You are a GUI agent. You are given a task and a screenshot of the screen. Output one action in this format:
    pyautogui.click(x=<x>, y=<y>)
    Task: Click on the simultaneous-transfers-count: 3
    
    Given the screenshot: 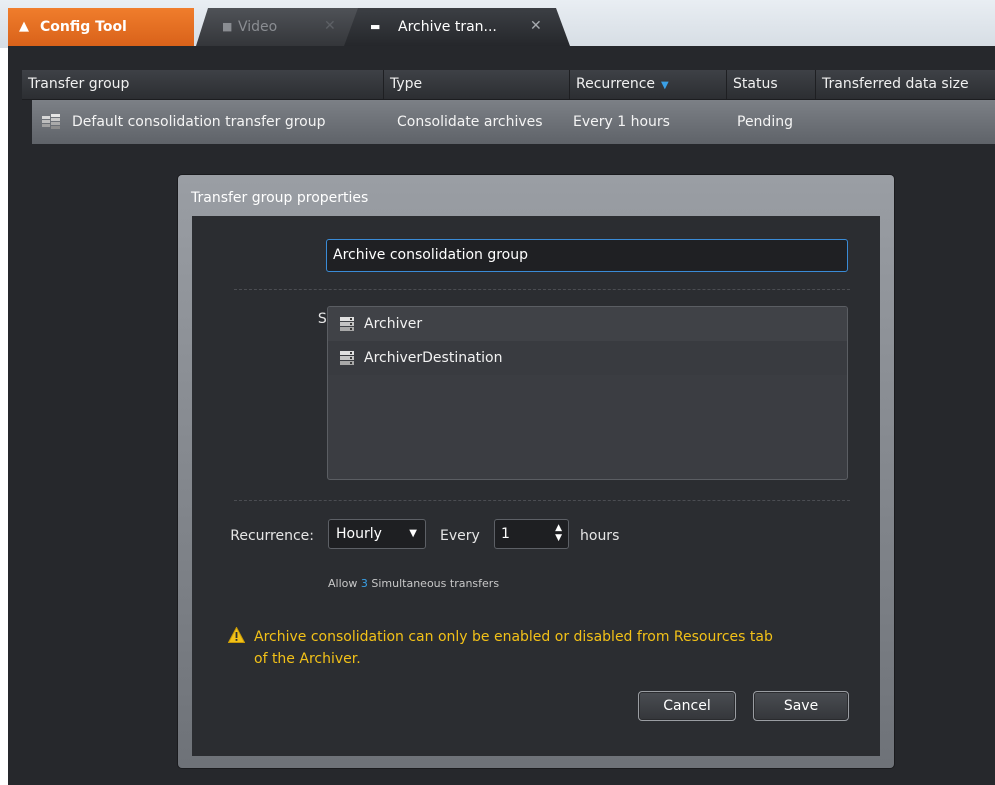 What is the action you would take?
    pyautogui.click(x=364, y=583)
    